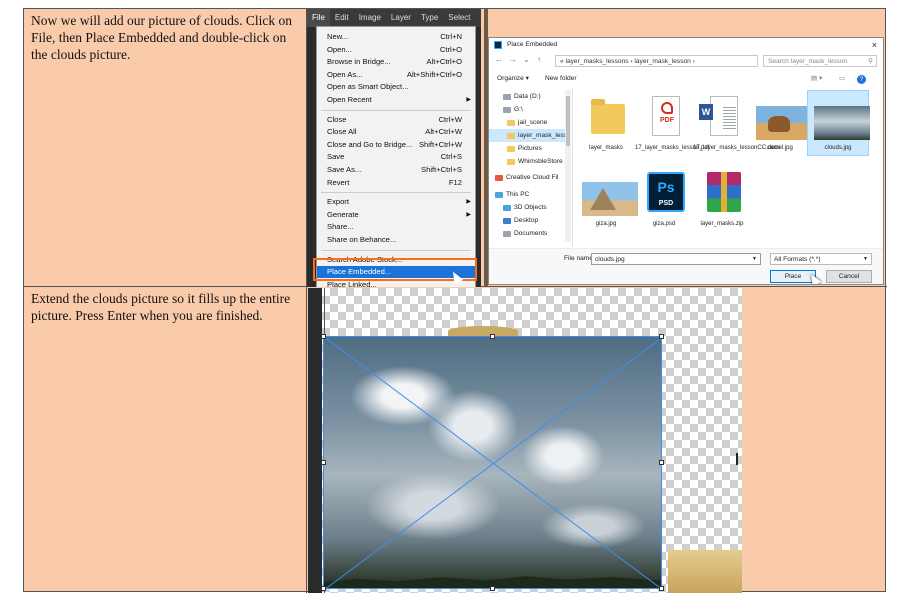 The image size is (900, 611). What do you see at coordinates (676, 259) in the screenshot?
I see `file-name-input: clouds.jpg ▼` at bounding box center [676, 259].